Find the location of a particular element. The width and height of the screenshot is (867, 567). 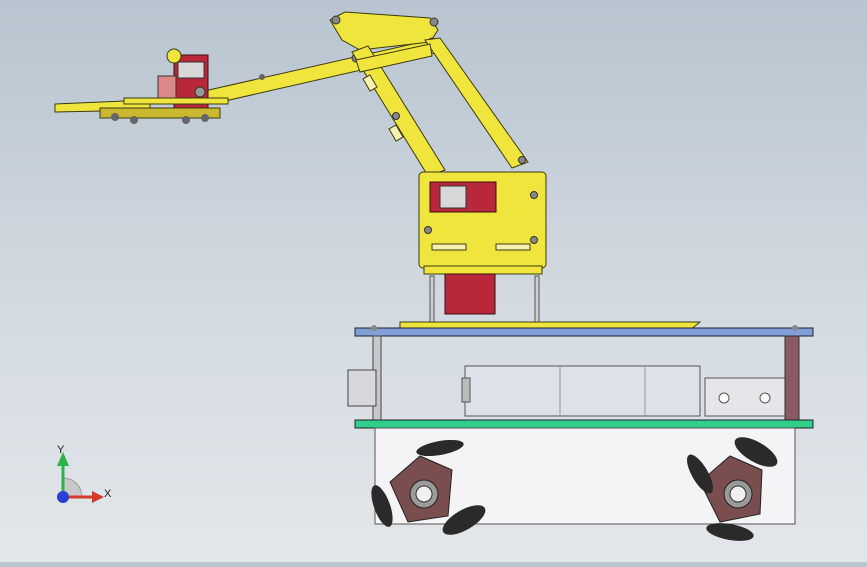

servo-horn is located at coordinates (174, 56).